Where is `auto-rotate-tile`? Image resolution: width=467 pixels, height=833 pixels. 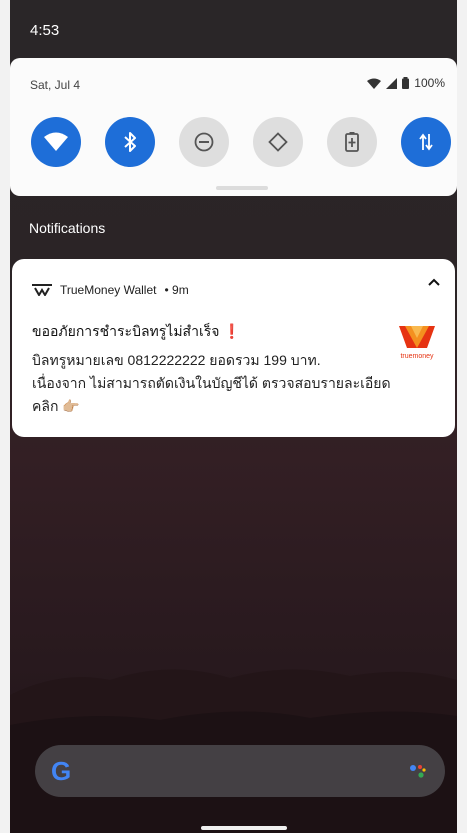 auto-rotate-tile is located at coordinates (278, 142).